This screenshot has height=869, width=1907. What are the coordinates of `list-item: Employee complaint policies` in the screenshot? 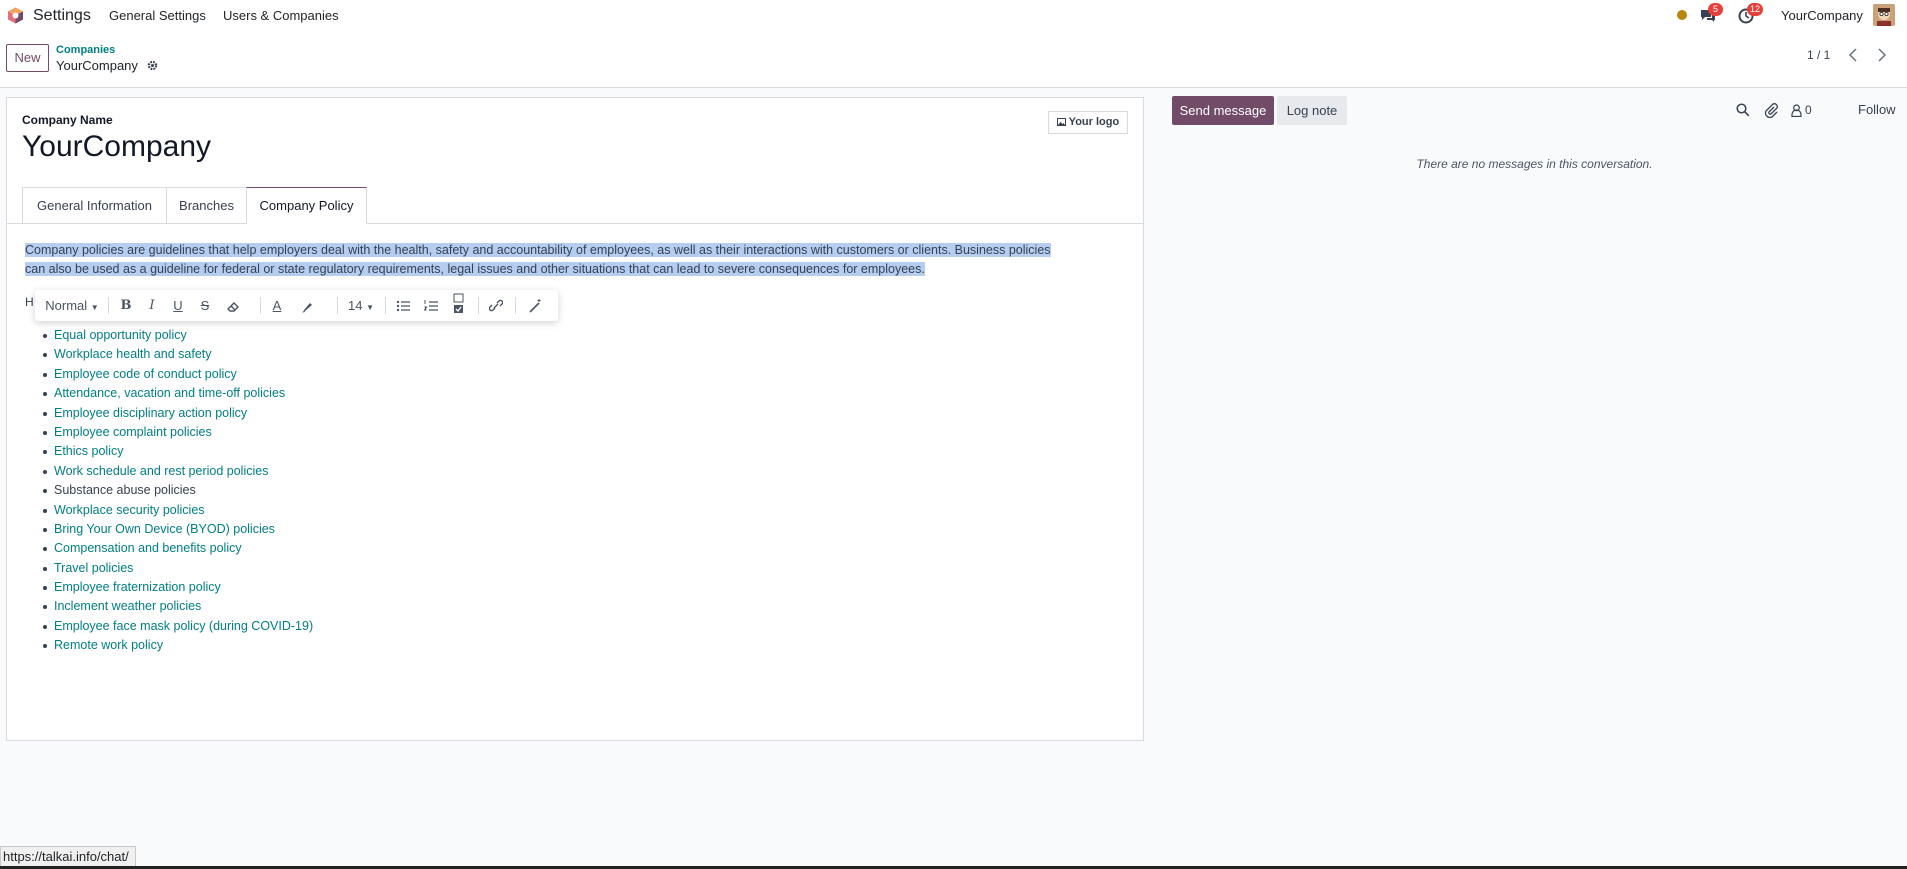 It's located at (175, 432).